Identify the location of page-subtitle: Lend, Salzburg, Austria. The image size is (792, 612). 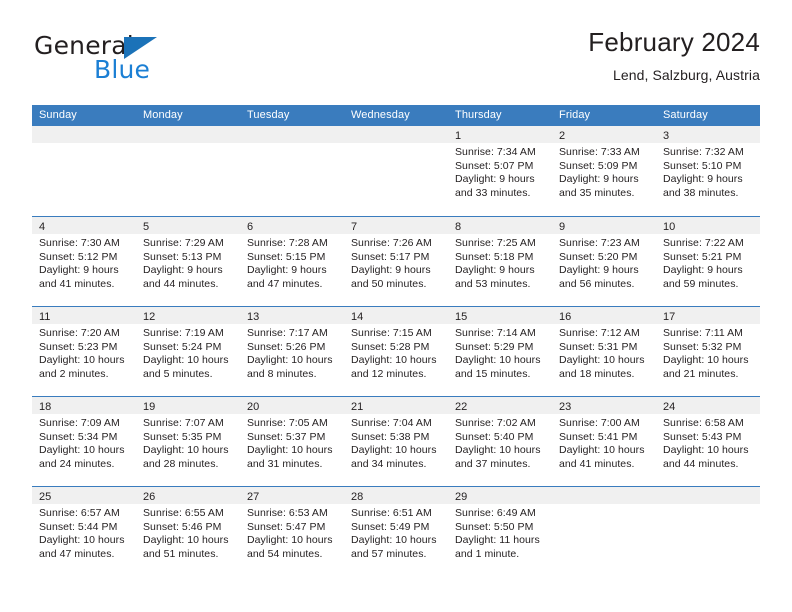
(686, 75).